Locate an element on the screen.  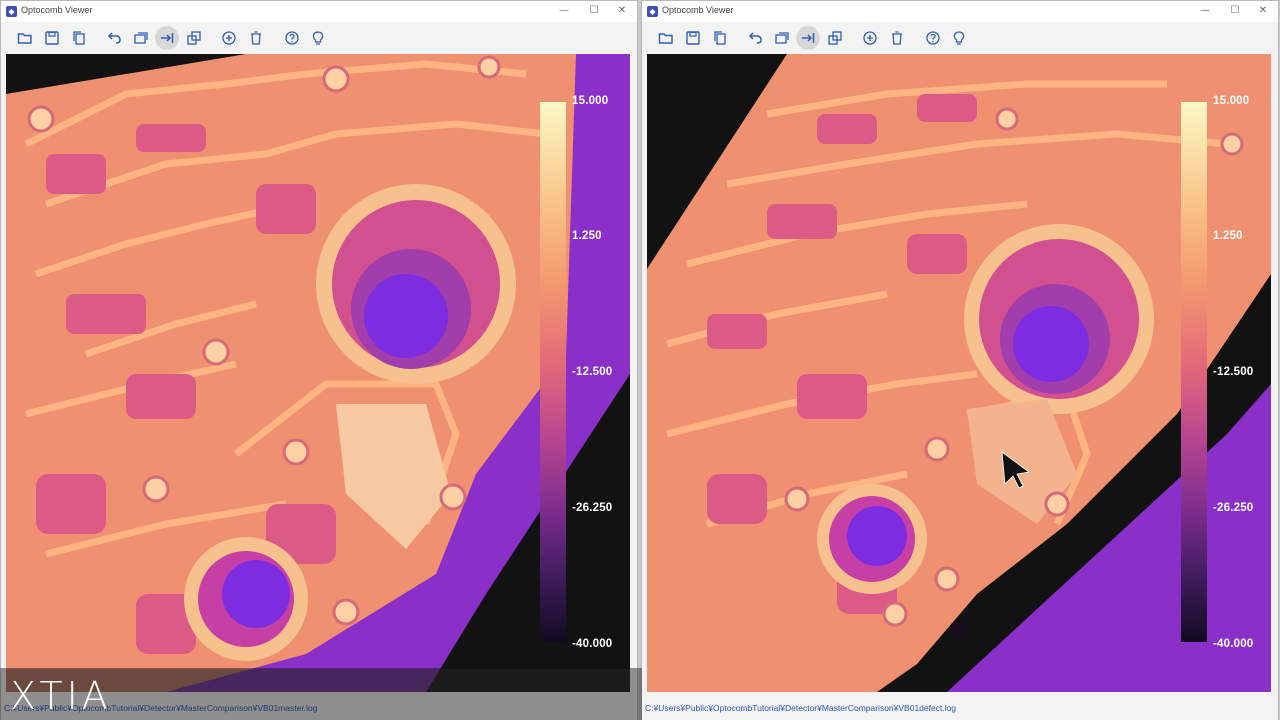
brand-logo: XTIA is located at coordinates (61, 696).